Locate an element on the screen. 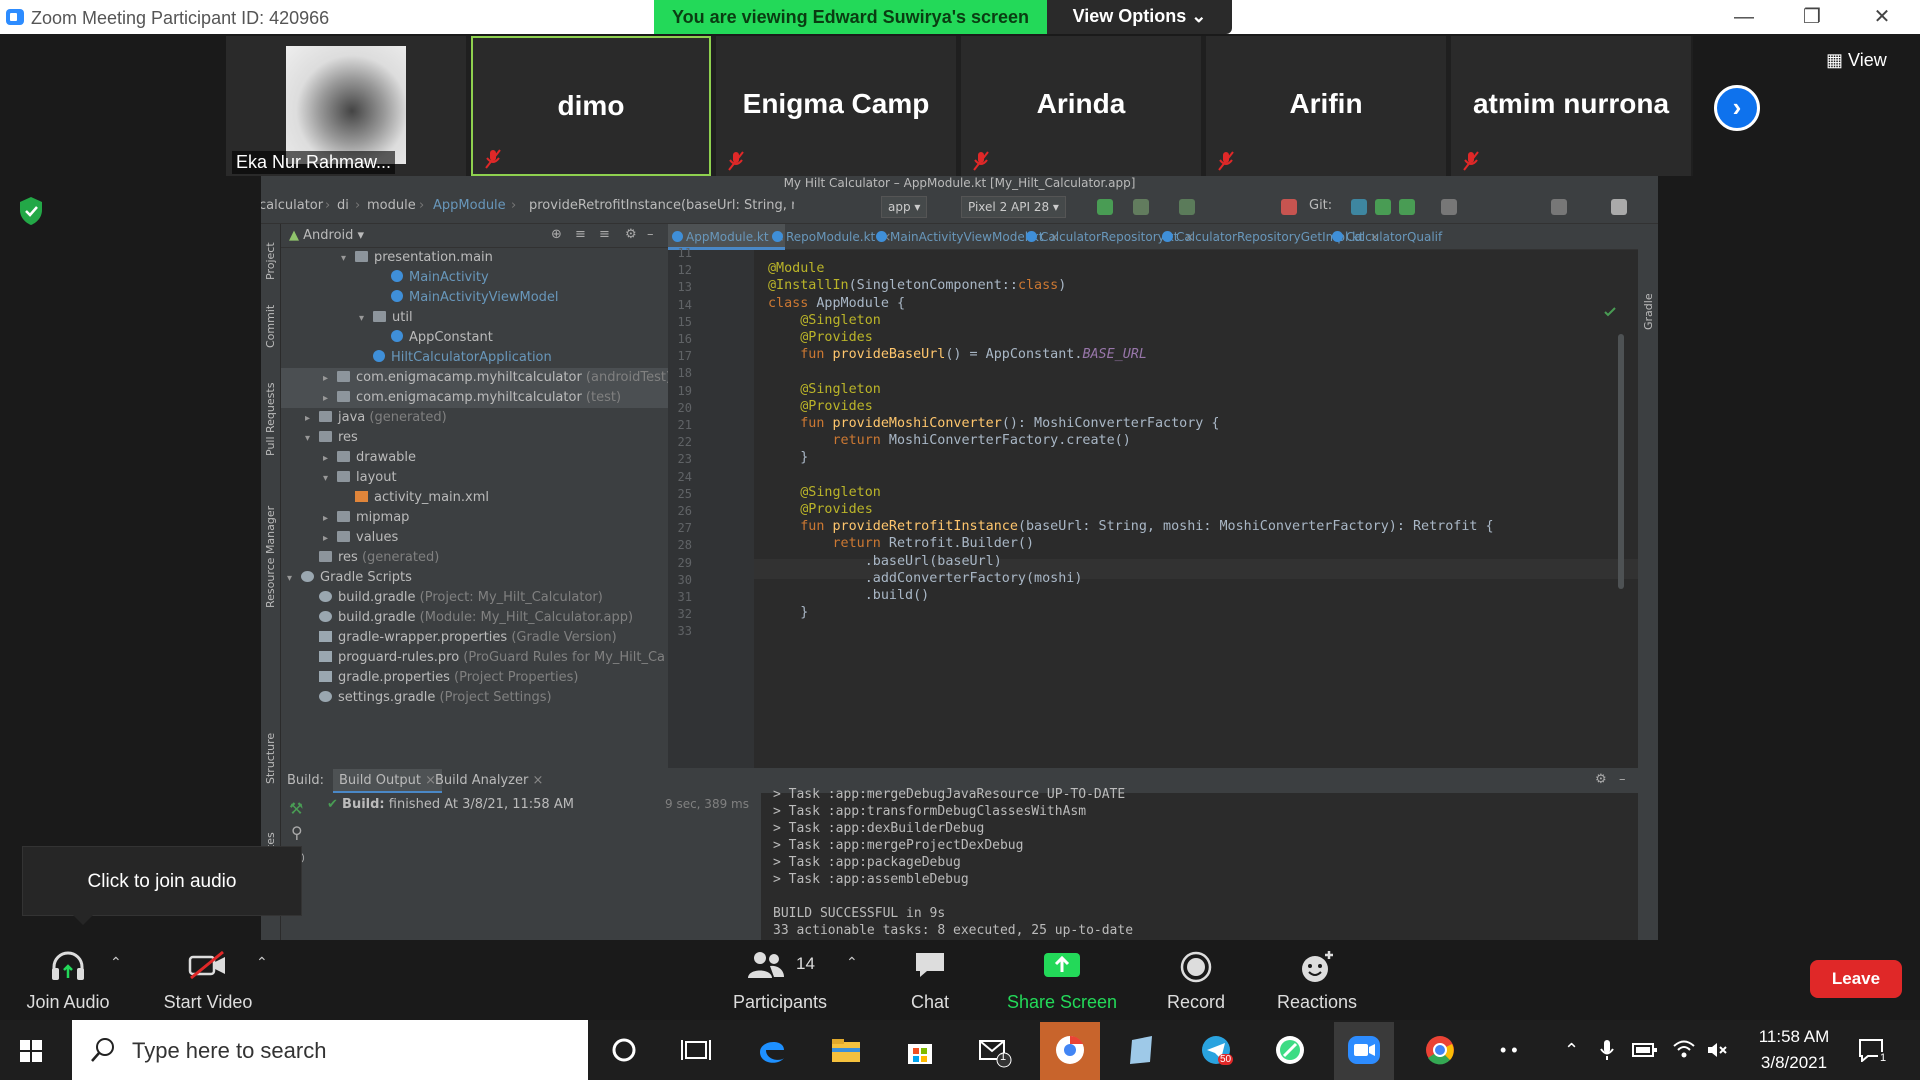 The height and width of the screenshot is (1080, 1920). breadcrumb-item: calculator is located at coordinates (292, 205).